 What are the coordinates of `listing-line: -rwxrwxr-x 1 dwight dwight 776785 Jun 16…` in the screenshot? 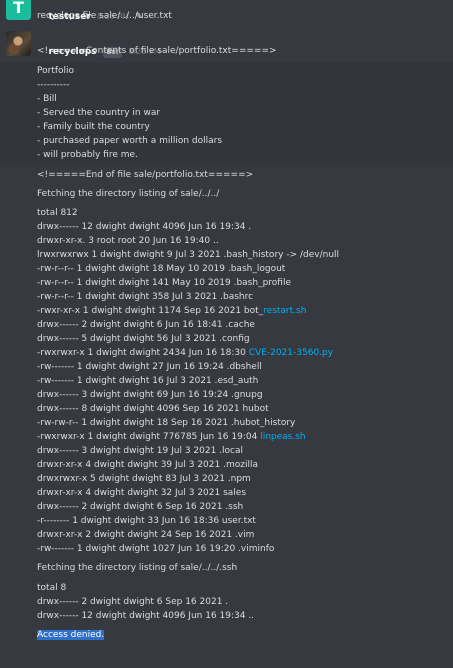 It's located at (171, 437).